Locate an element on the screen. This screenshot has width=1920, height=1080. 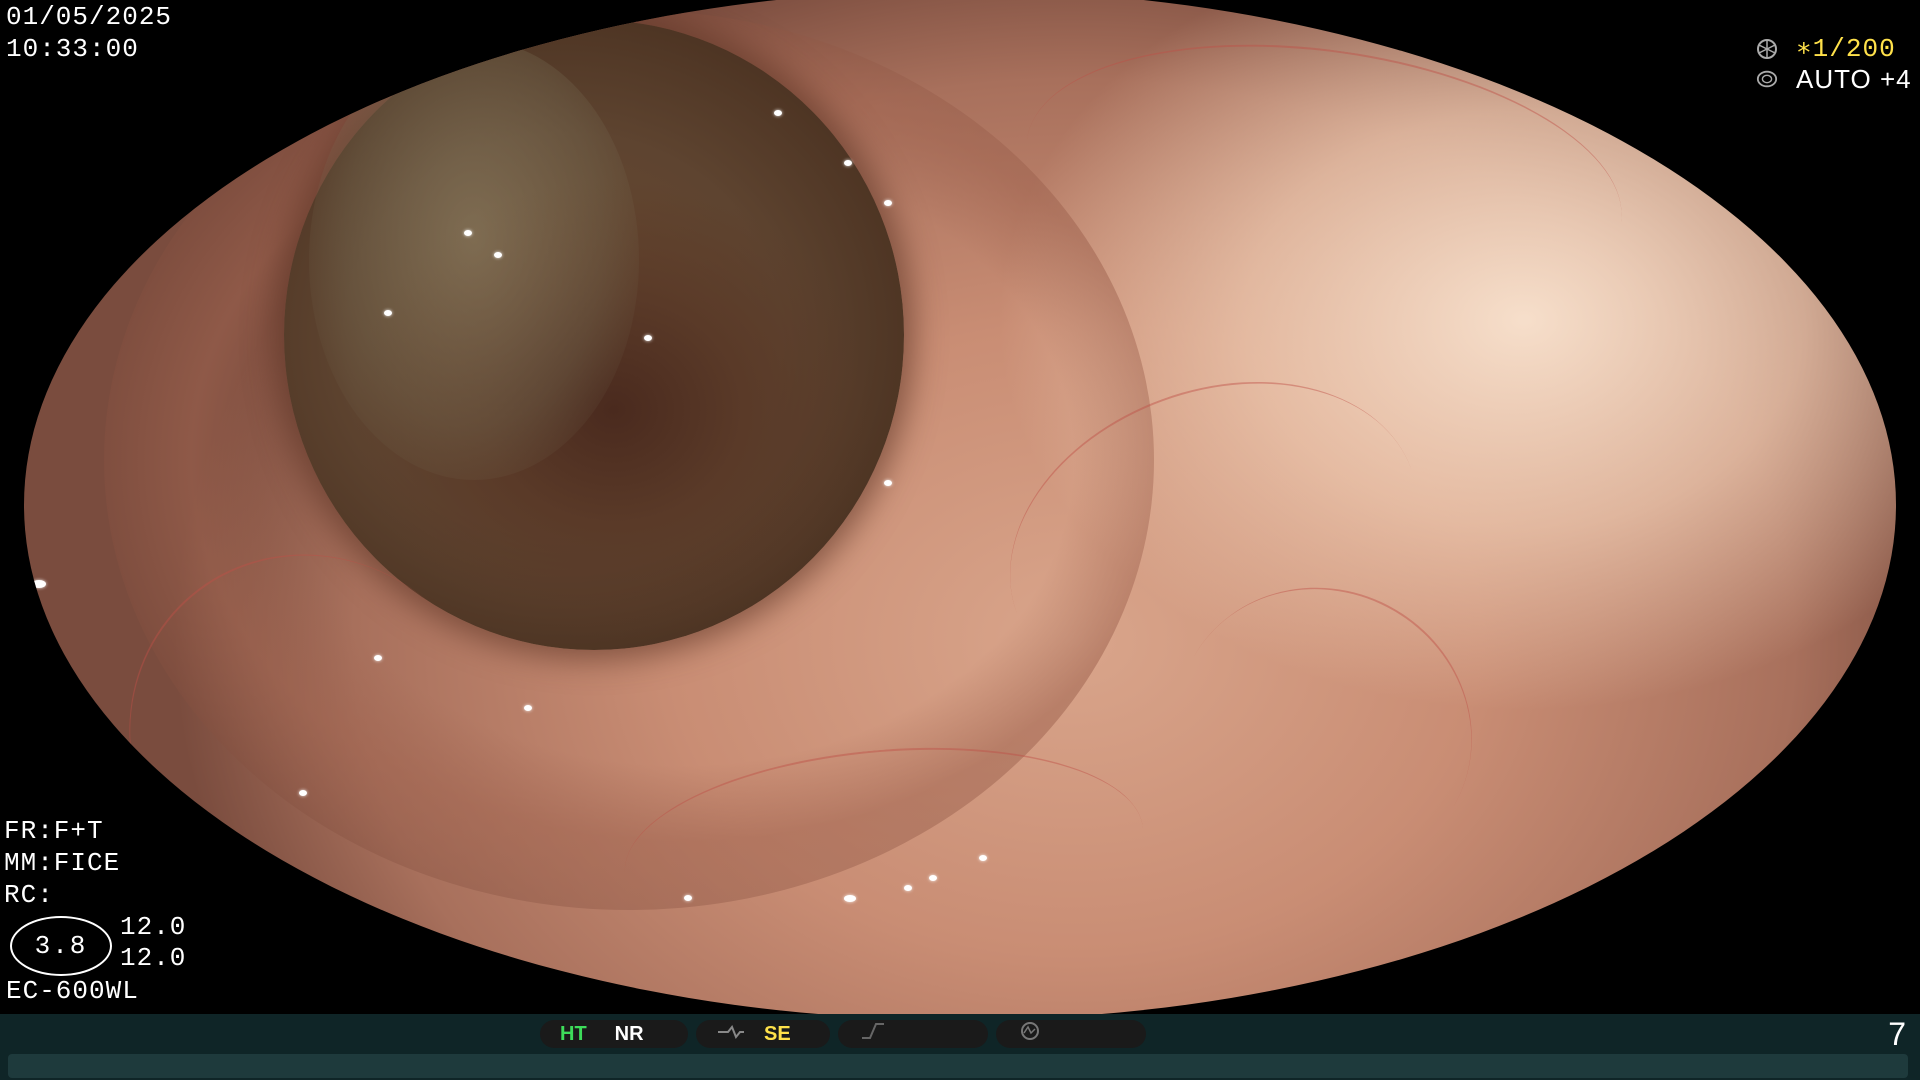
scope-model: EC-600WL is located at coordinates (72, 991).